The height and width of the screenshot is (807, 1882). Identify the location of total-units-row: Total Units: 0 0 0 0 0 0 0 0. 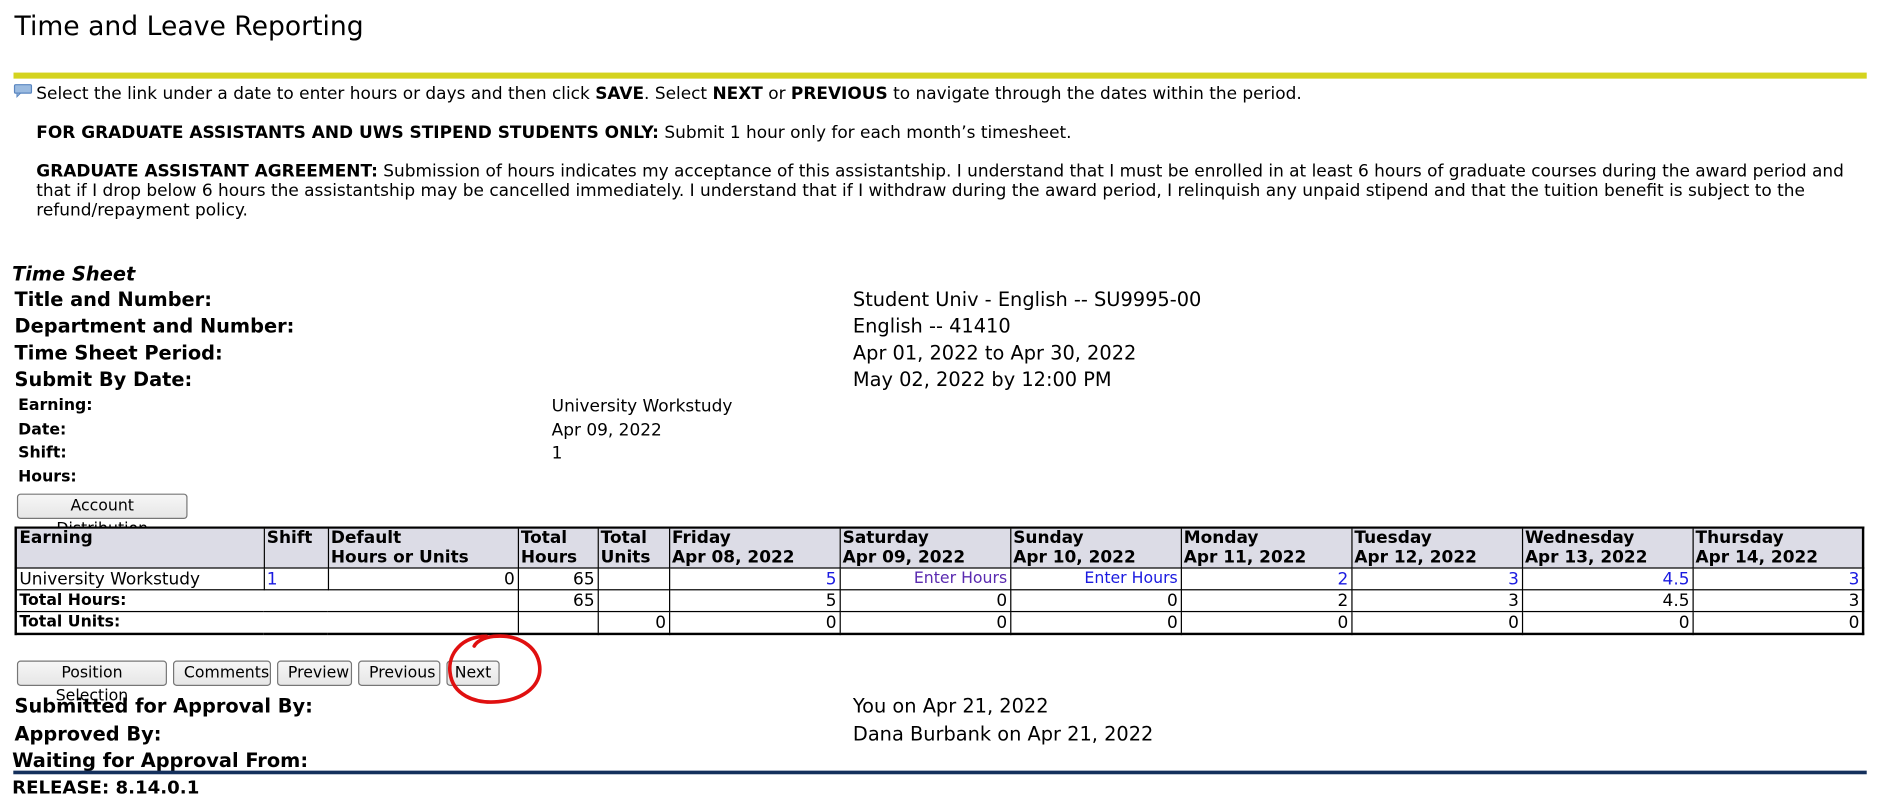
(939, 622).